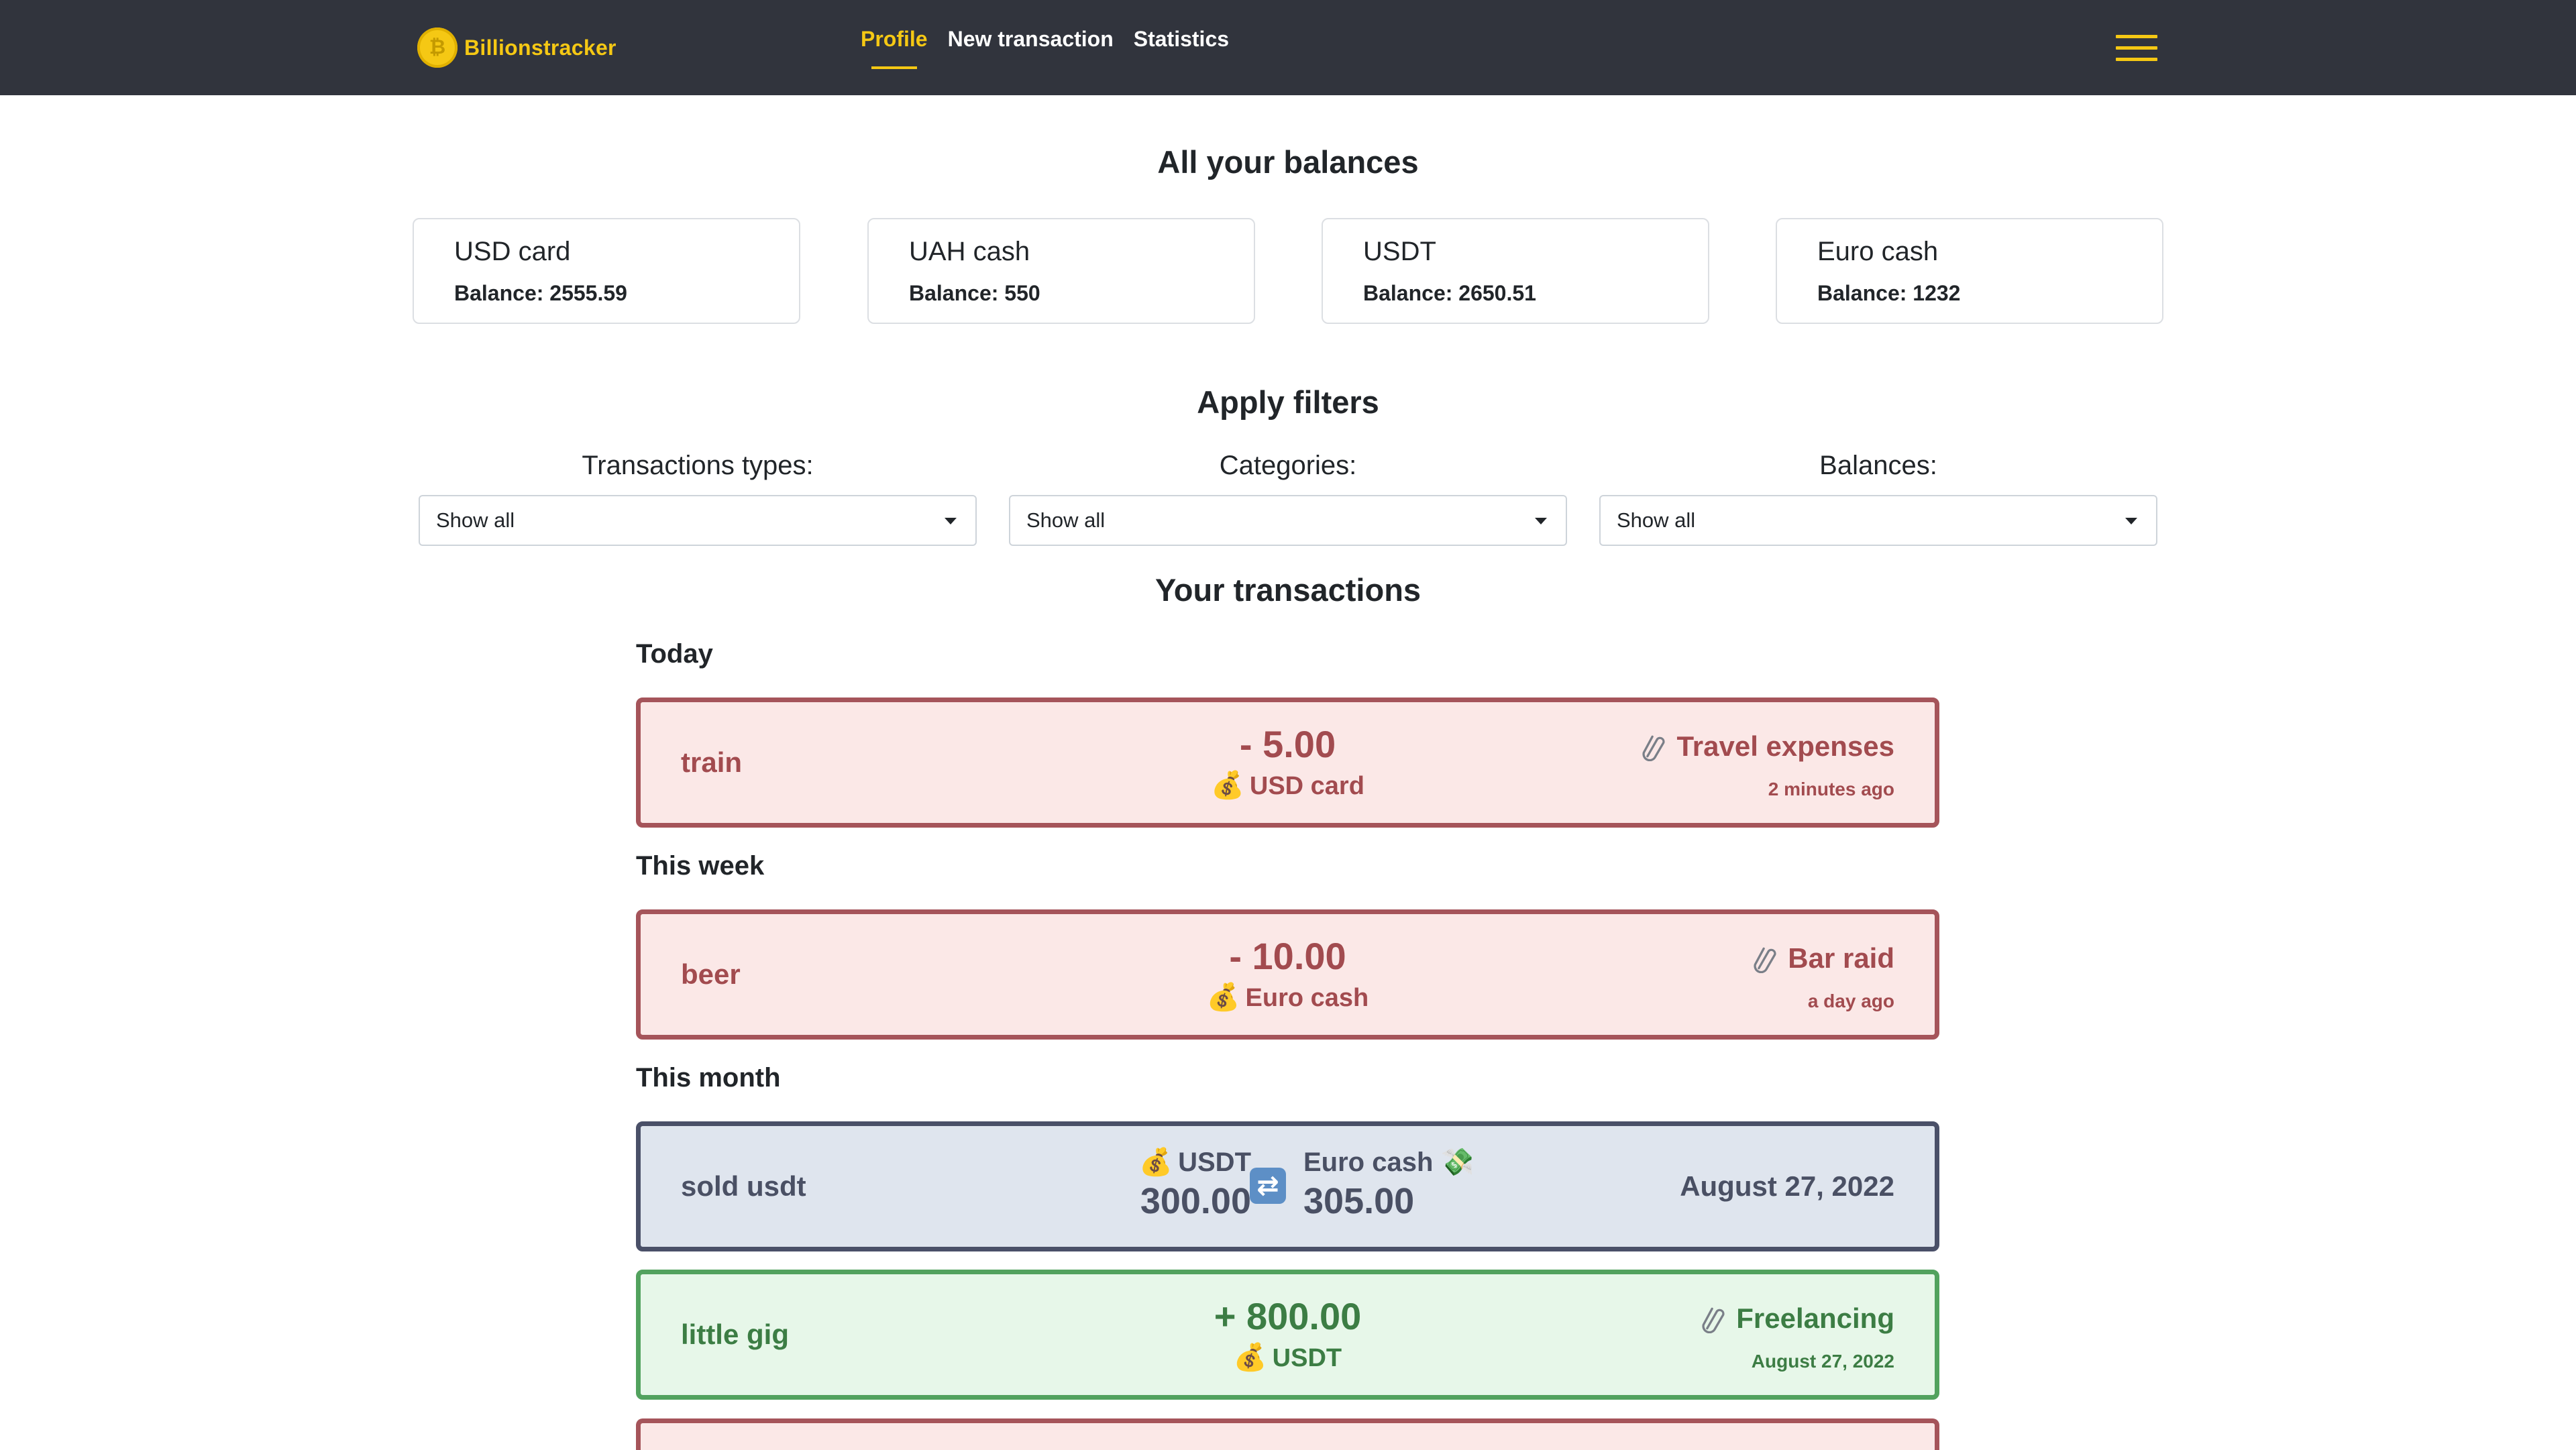 Image resolution: width=2576 pixels, height=1450 pixels. I want to click on transaction-account: 💰 Euro cash, so click(1288, 997).